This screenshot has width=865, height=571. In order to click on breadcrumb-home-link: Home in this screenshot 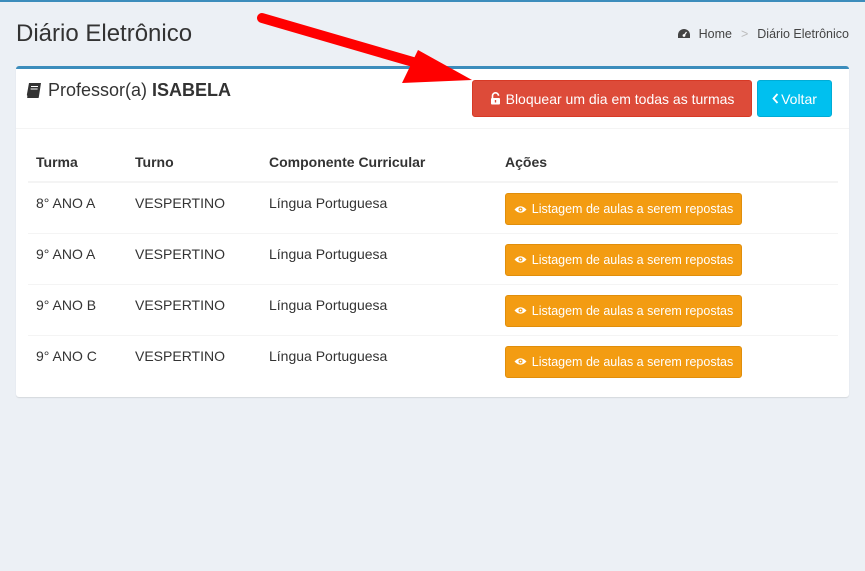, I will do `click(715, 34)`.